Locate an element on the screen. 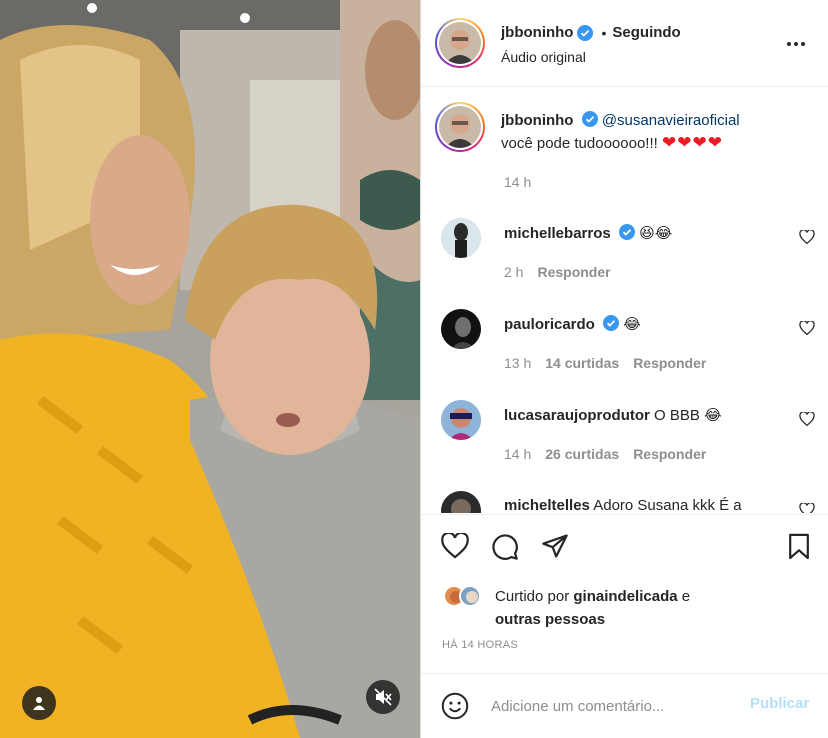  mute-icon is located at coordinates (383, 697).